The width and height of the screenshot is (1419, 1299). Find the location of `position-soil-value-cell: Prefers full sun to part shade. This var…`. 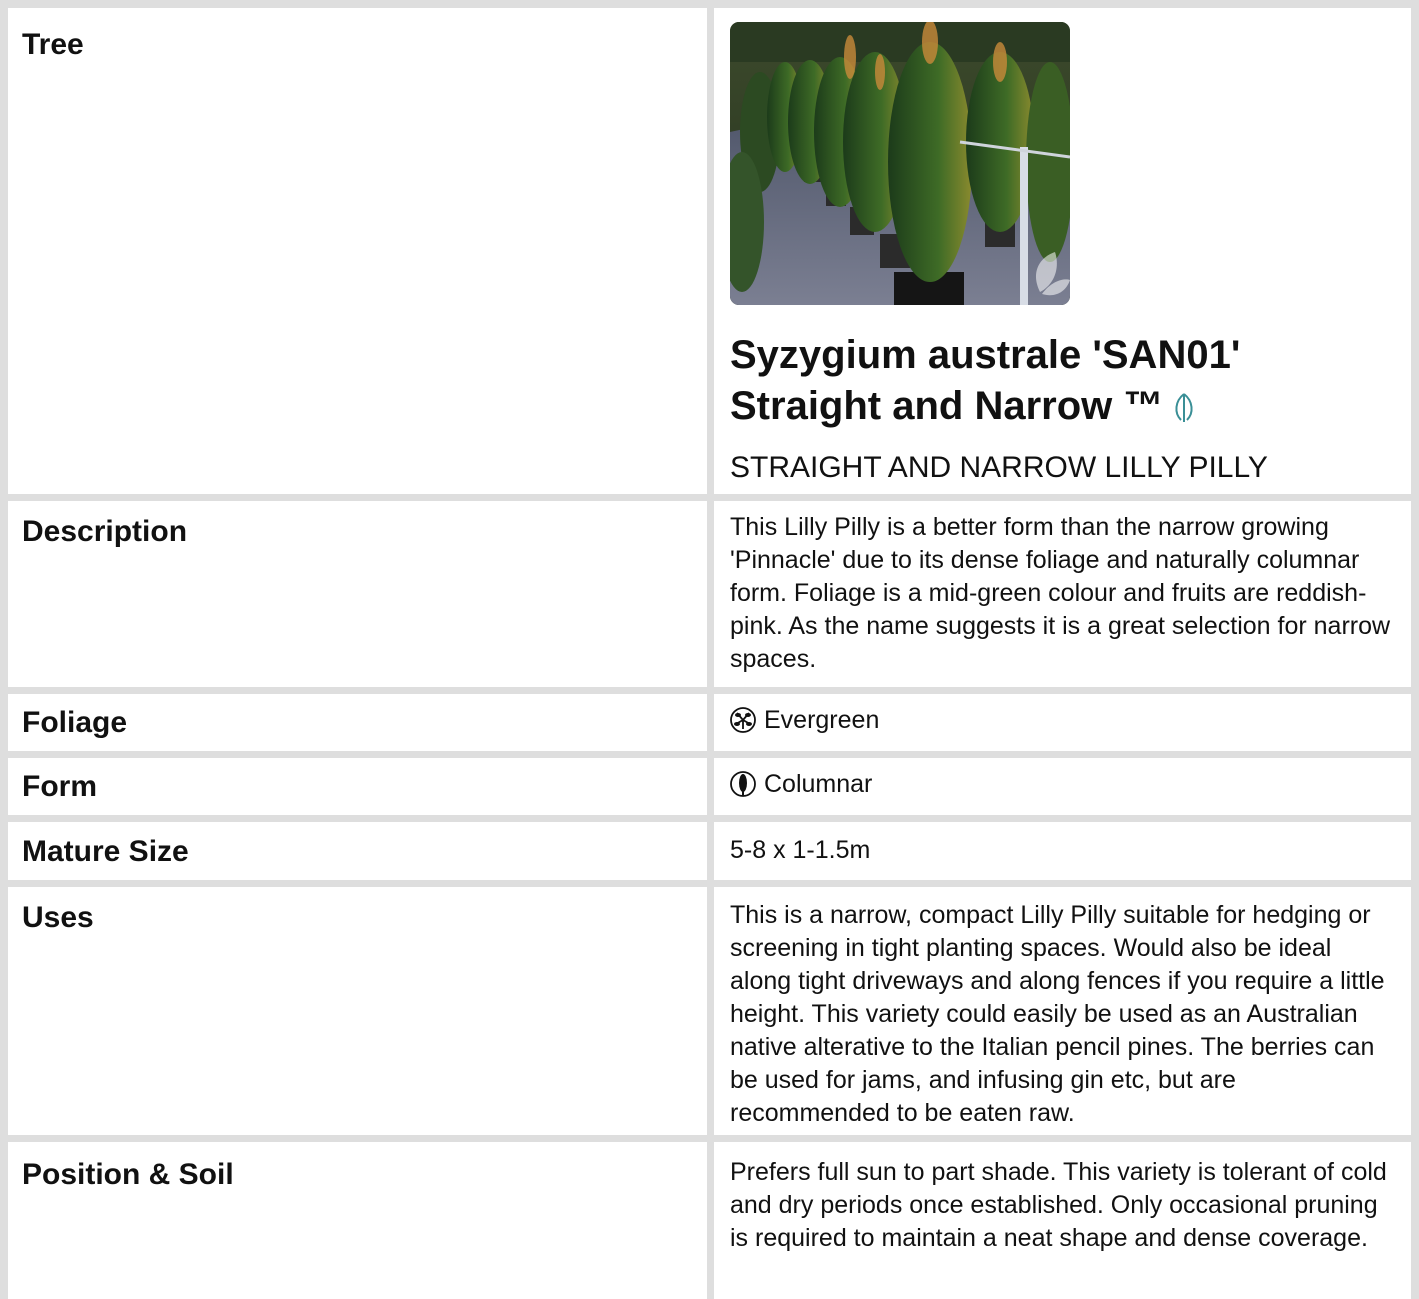

position-soil-value-cell: Prefers full sun to part shade. This var… is located at coordinates (1062, 1220).